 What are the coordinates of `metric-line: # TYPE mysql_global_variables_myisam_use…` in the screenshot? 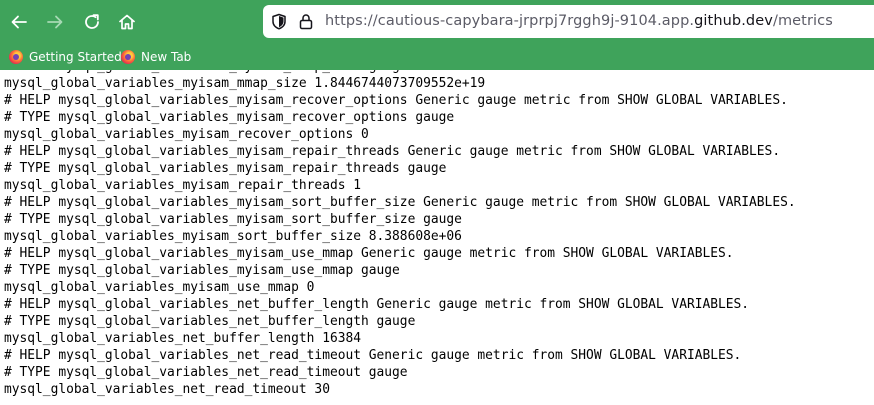 It's located at (202, 270).